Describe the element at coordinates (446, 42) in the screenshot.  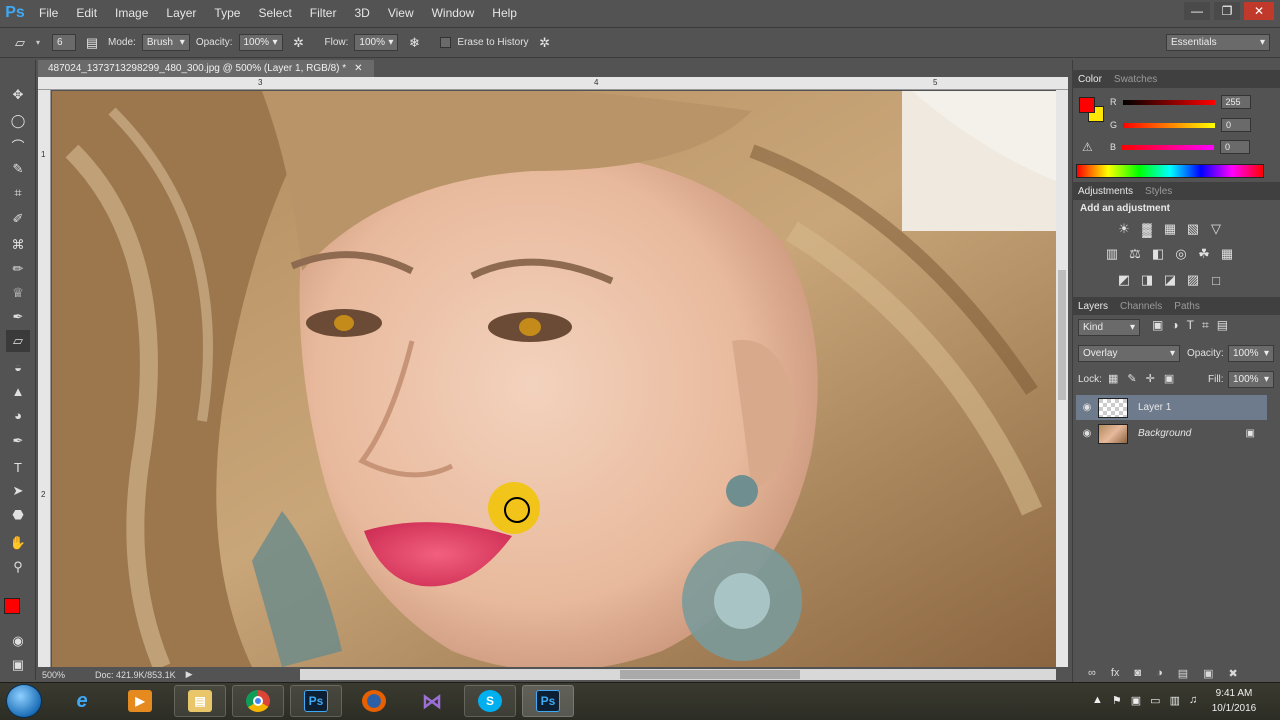
I see `erase-history-checkbox` at that location.